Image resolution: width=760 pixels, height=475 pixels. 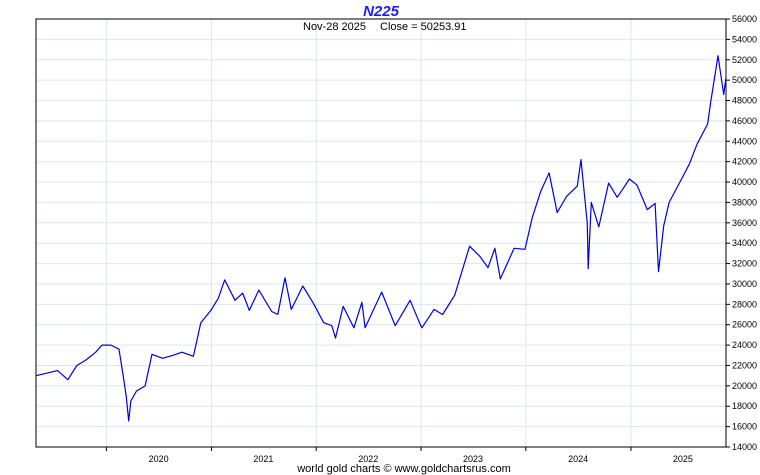 What do you see at coordinates (423, 27) in the screenshot?
I see `chart-subtitle-close: Close = 50253.91` at bounding box center [423, 27].